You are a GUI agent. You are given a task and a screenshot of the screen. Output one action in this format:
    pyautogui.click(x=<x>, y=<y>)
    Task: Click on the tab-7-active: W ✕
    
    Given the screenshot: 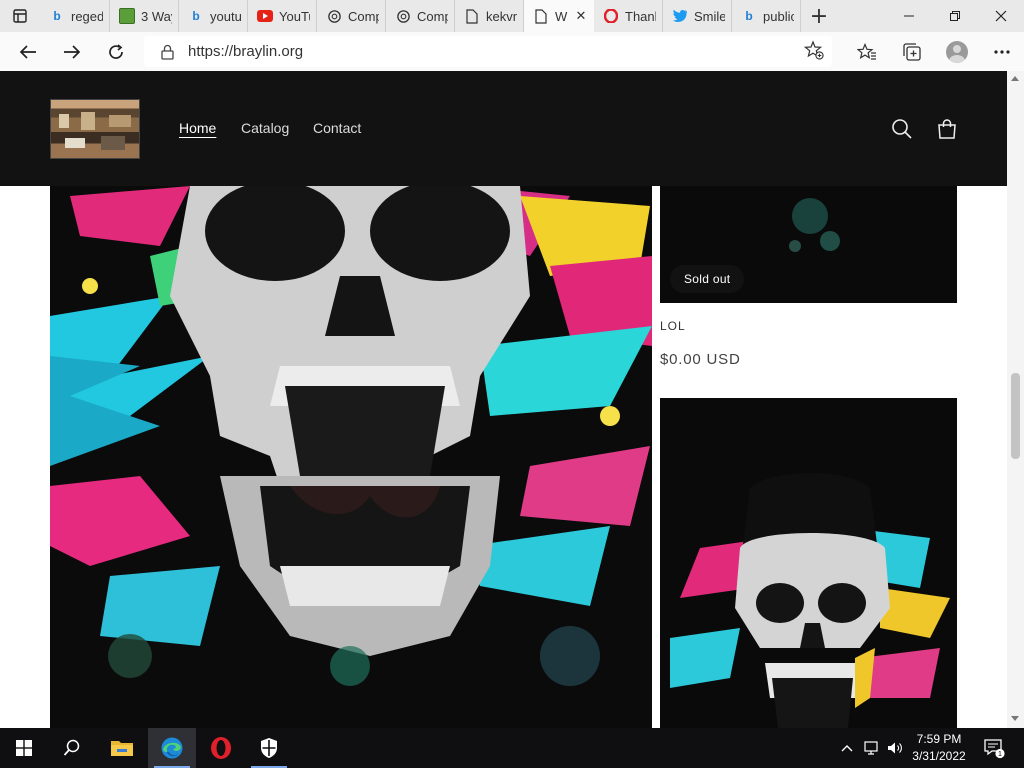 What is the action you would take?
    pyautogui.click(x=559, y=16)
    